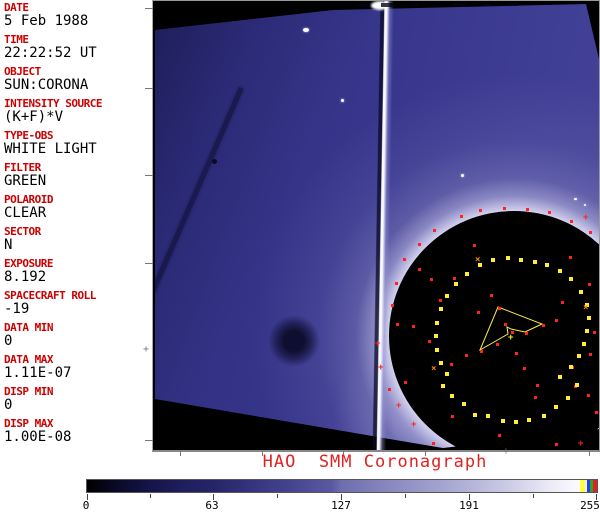  What do you see at coordinates (8, 341) in the screenshot?
I see `metadata-field-value: 0` at bounding box center [8, 341].